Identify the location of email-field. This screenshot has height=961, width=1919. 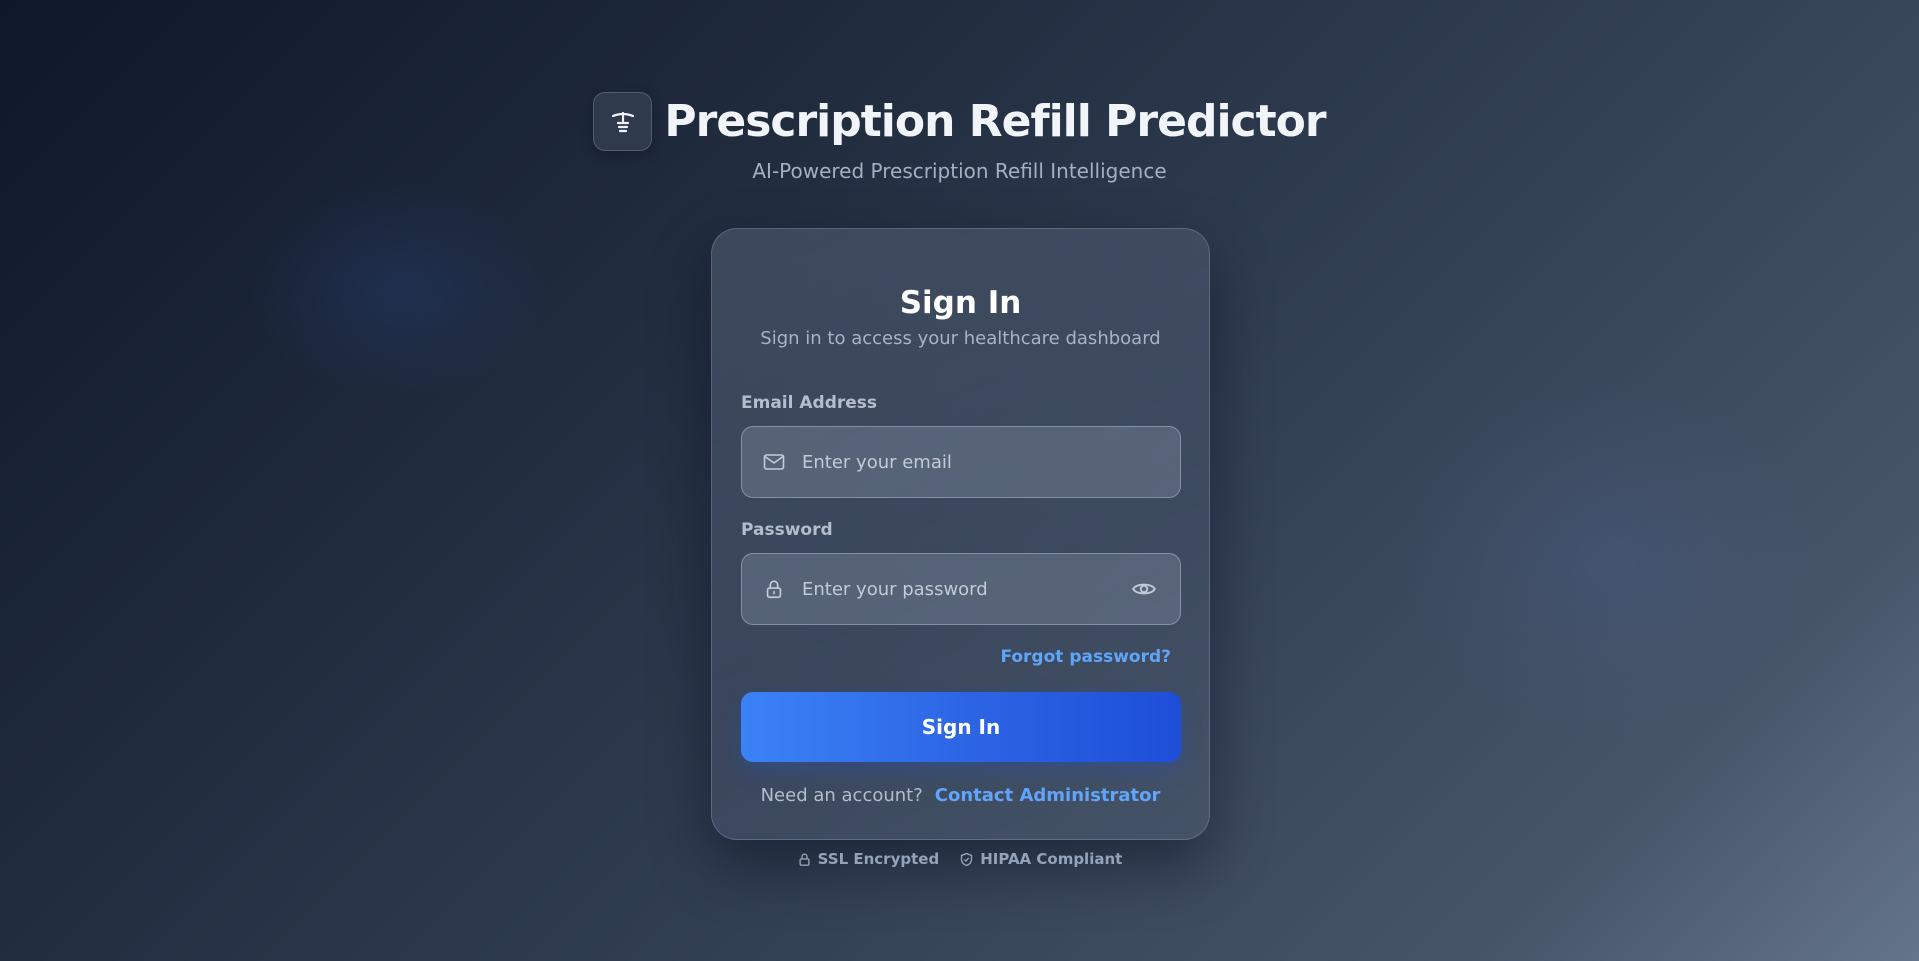
(961, 462).